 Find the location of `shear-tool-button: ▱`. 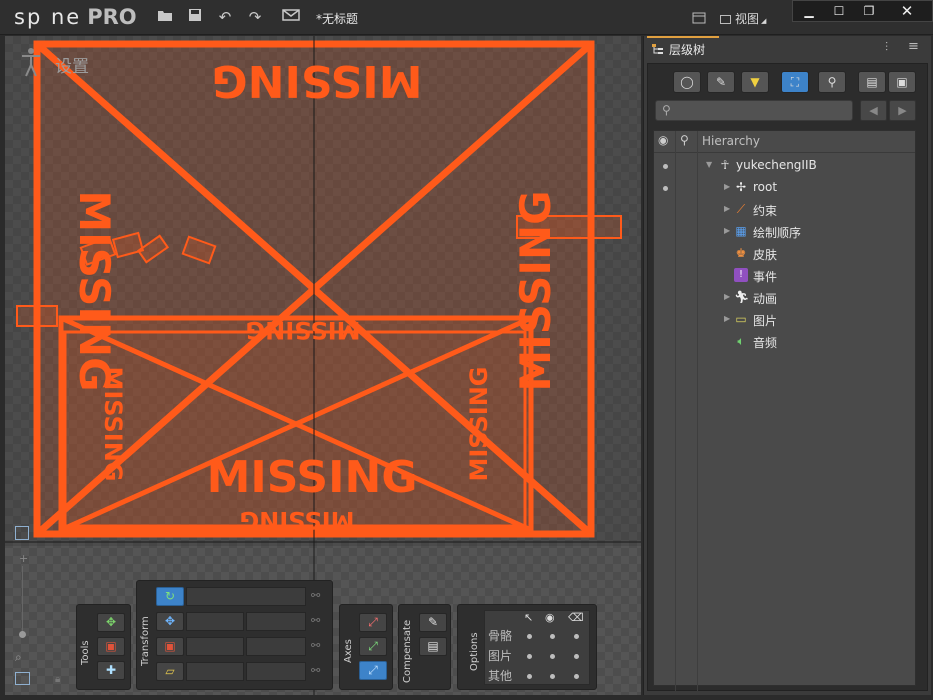

shear-tool-button: ▱ is located at coordinates (170, 671).